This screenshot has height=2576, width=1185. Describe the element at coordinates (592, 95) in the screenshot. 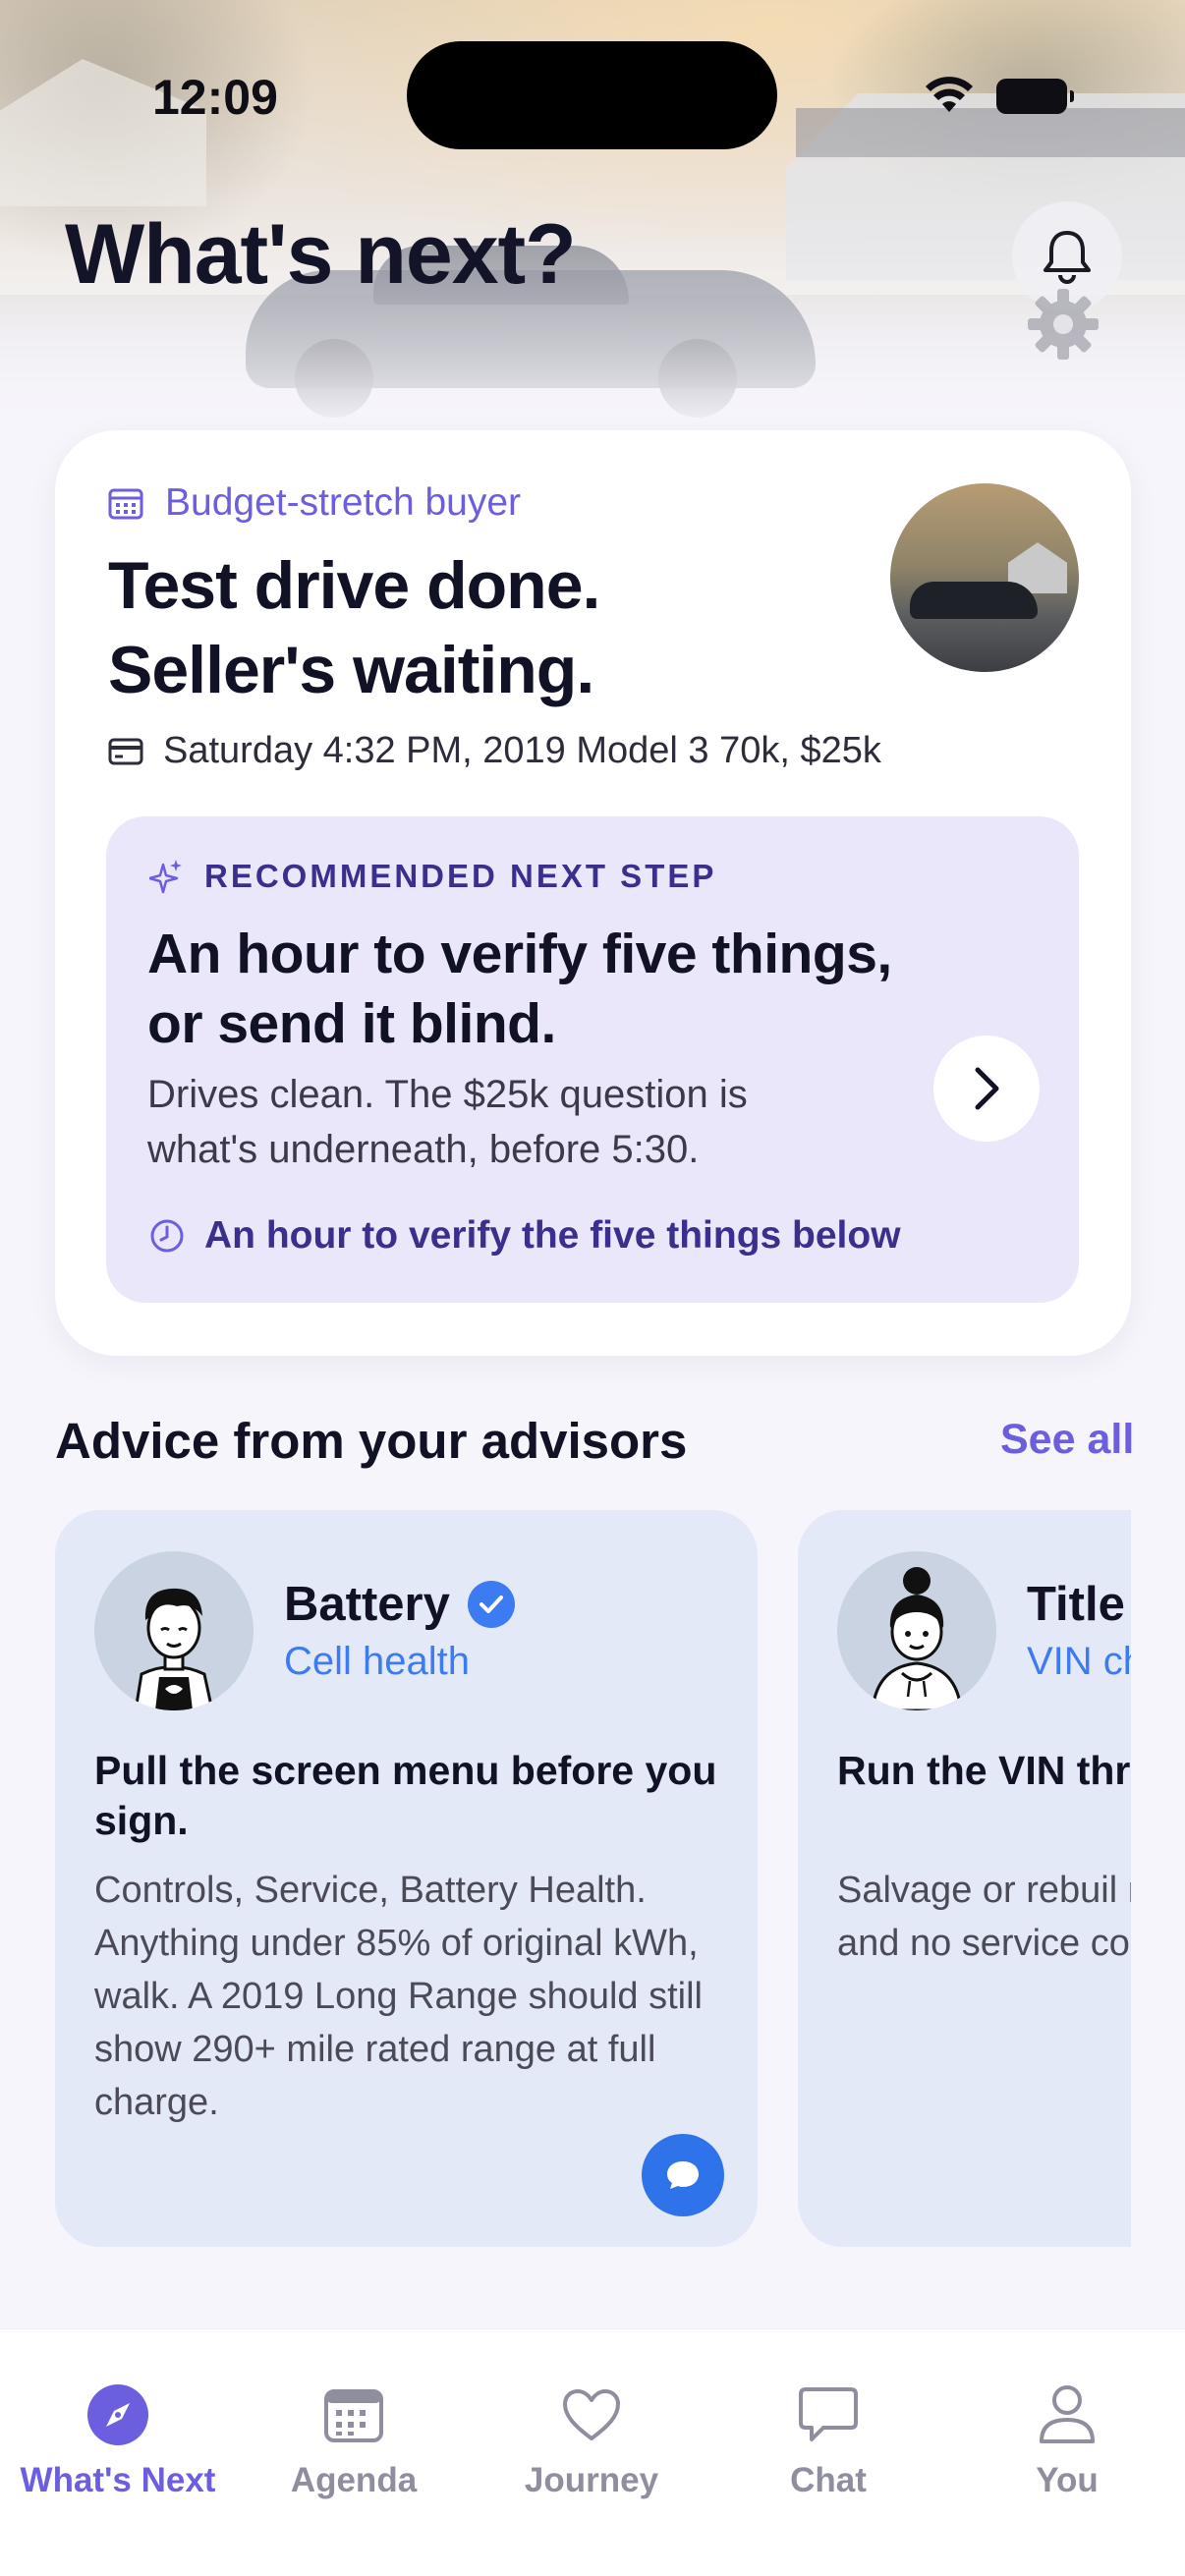

I see `dynamic-island` at that location.